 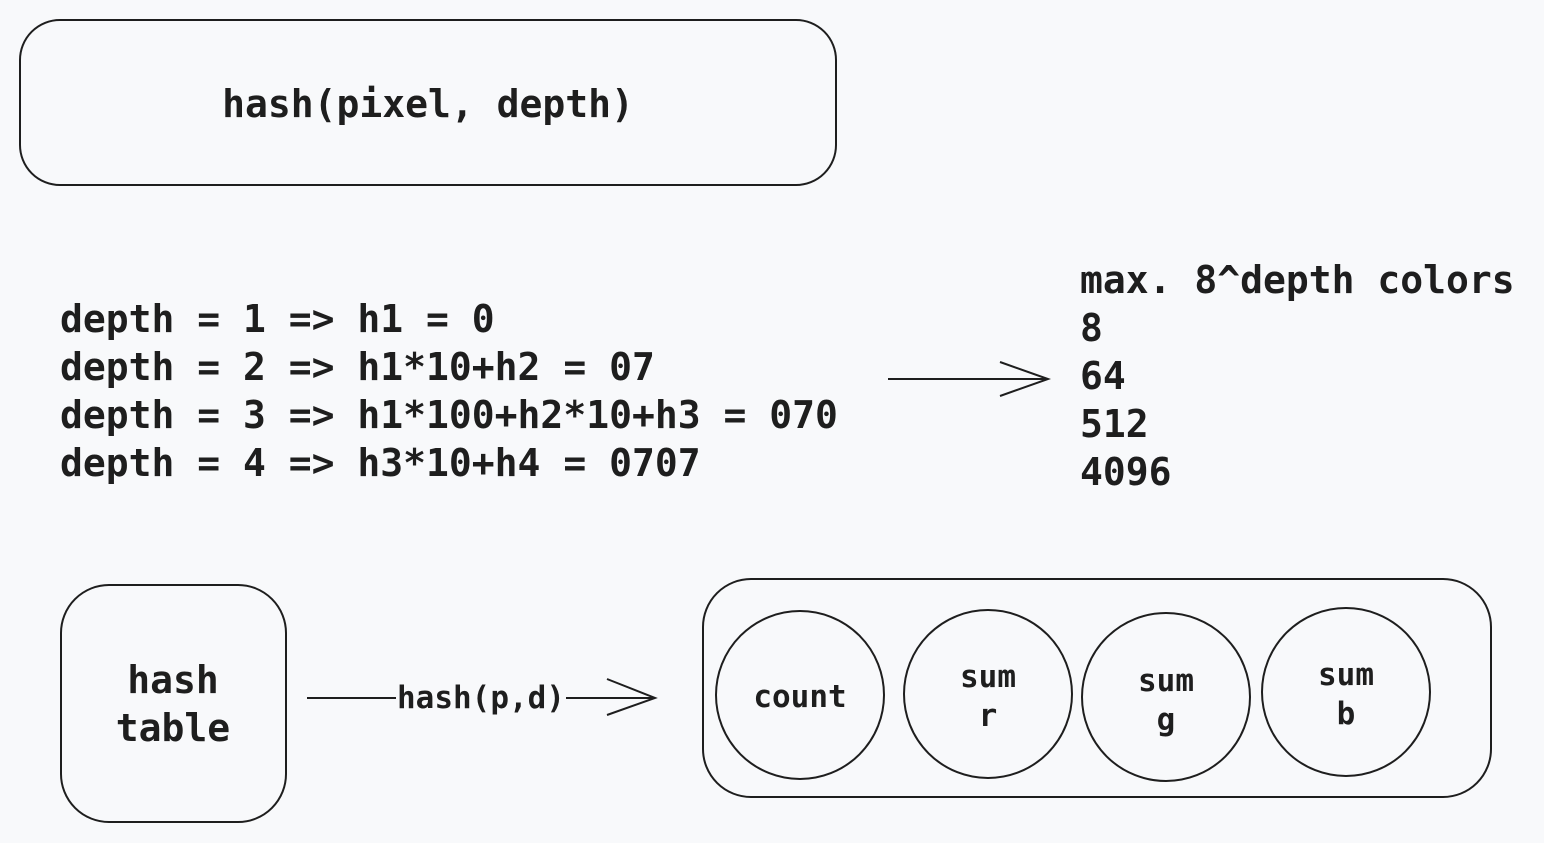 I want to click on depth-line-1: depth = 1 => h1 = 0, so click(x=277, y=319).